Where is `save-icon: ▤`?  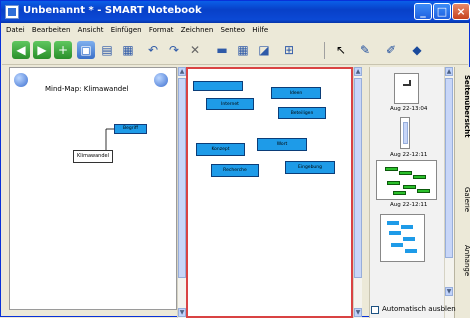 save-icon: ▤ is located at coordinates (107, 50).